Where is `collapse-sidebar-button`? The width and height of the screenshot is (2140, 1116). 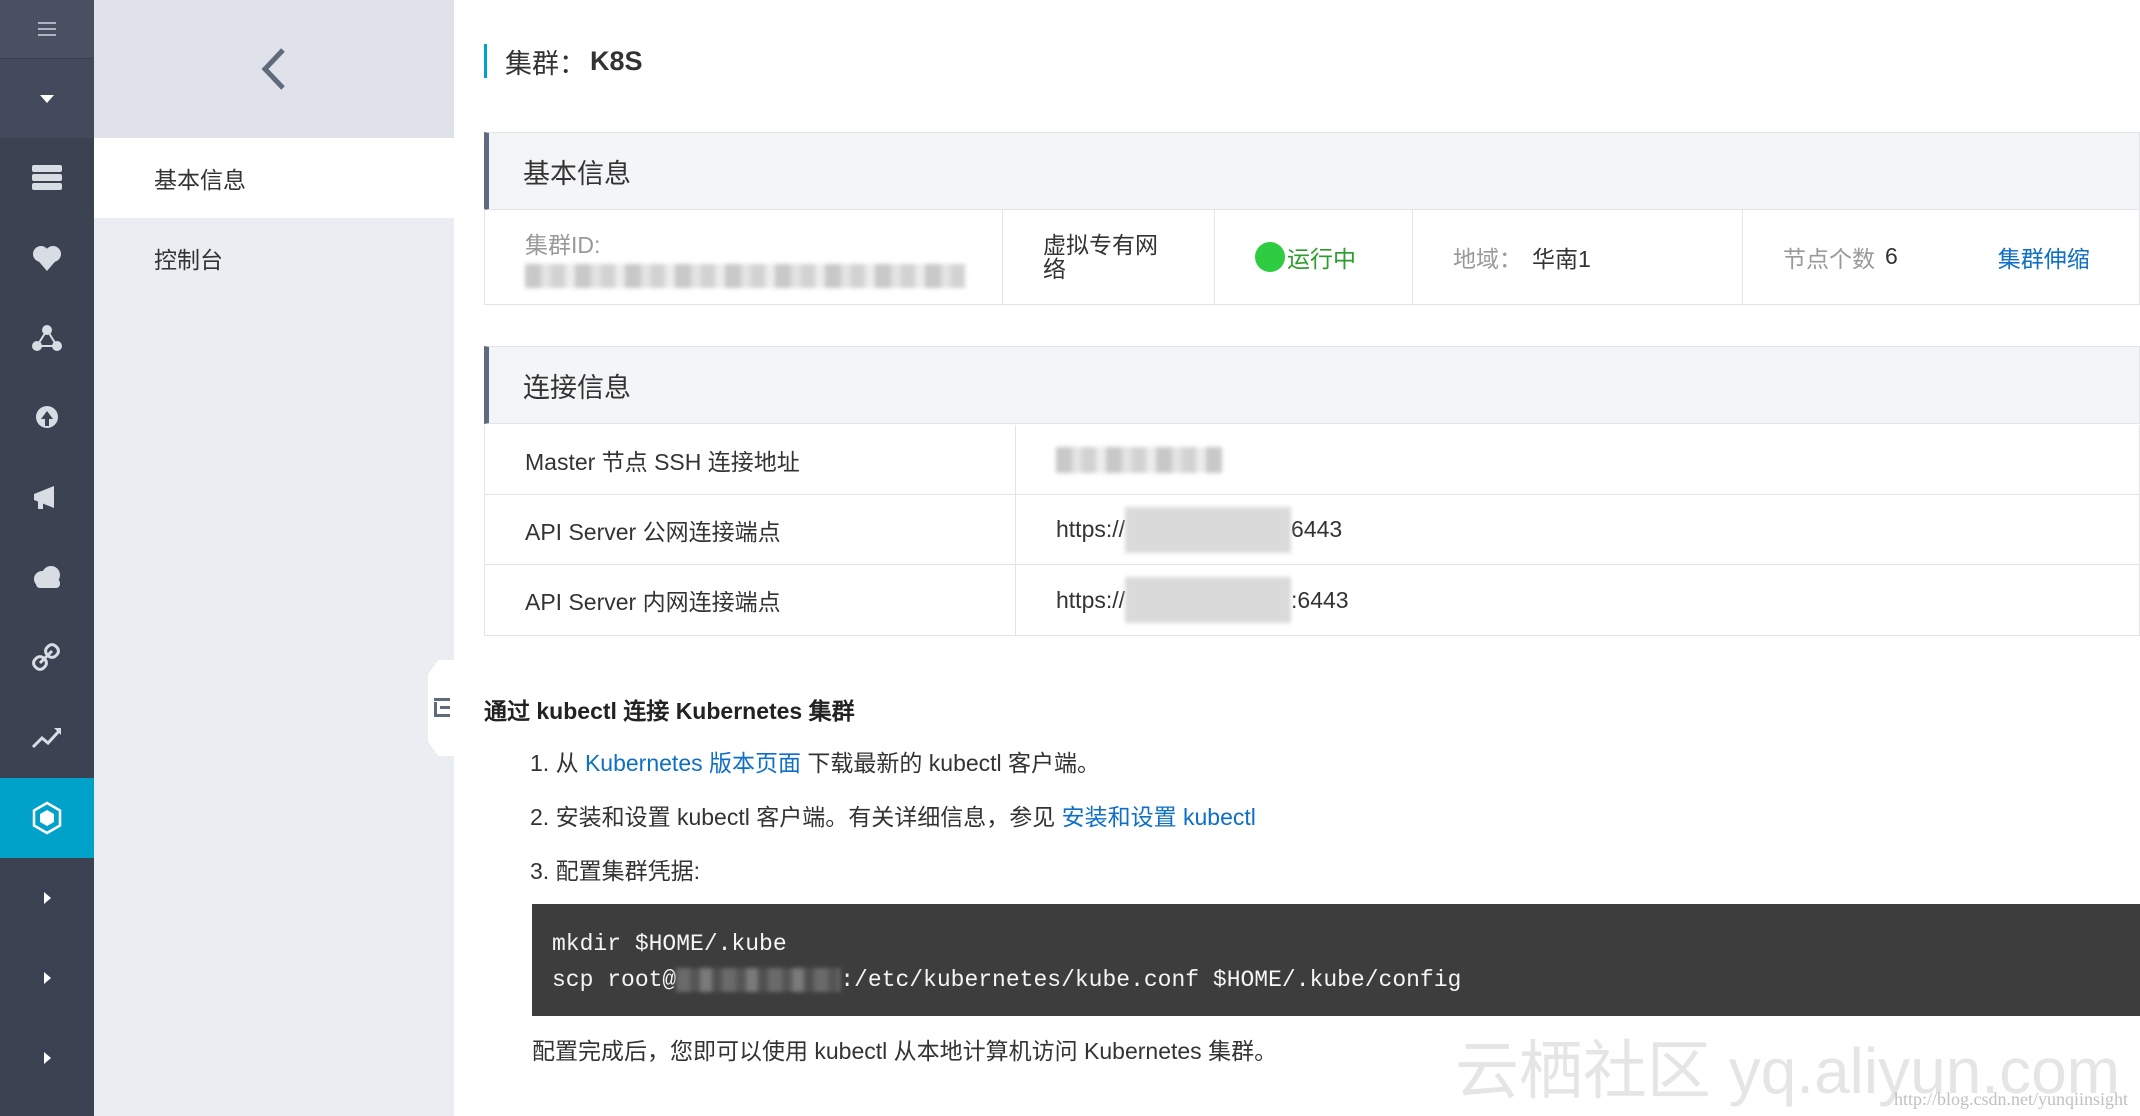 collapse-sidebar-button is located at coordinates (441, 708).